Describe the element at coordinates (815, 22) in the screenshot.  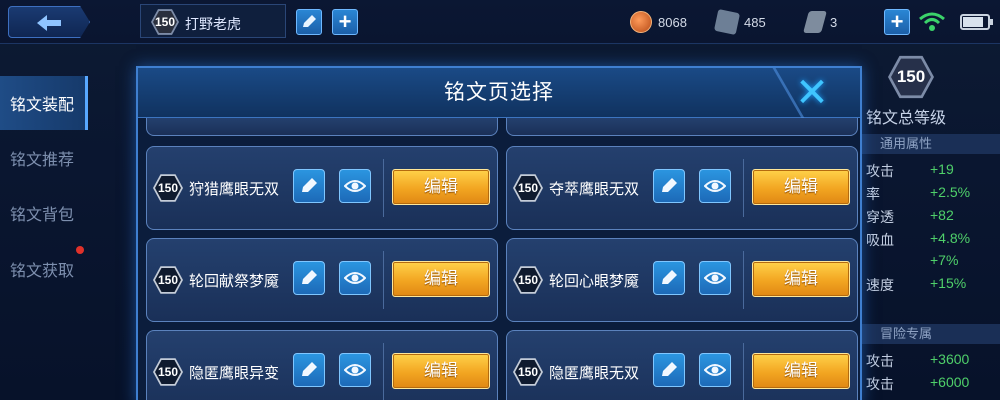
I see `voucher-icon` at that location.